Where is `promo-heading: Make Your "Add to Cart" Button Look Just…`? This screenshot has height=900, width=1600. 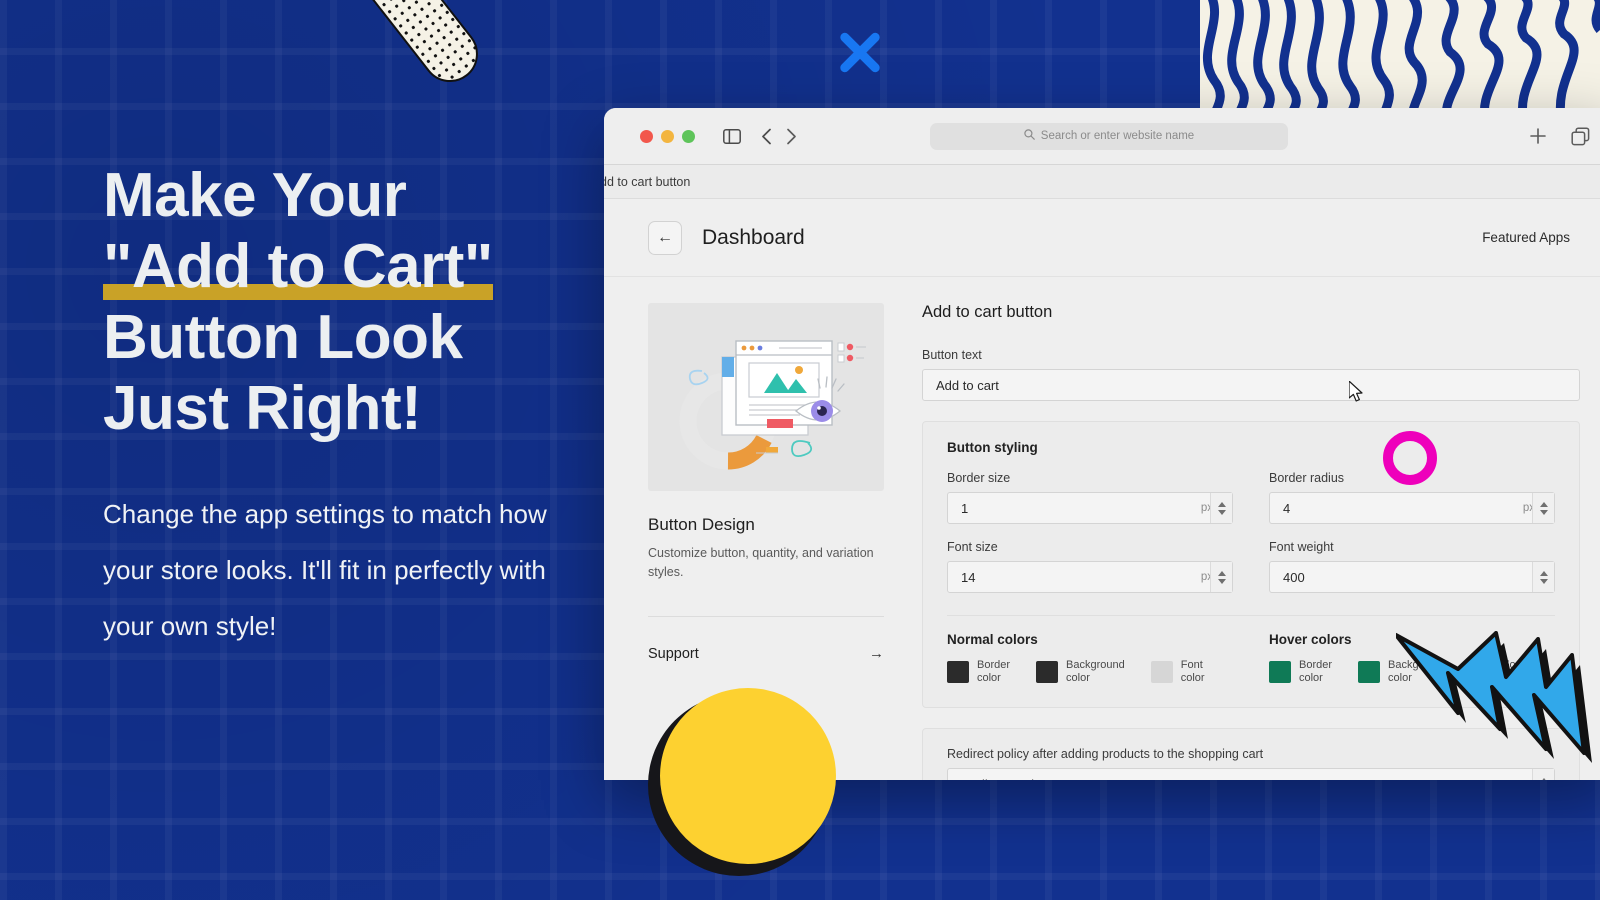
promo-heading: Make Your "Add to Cart" Button Look Just… is located at coordinates (338, 302).